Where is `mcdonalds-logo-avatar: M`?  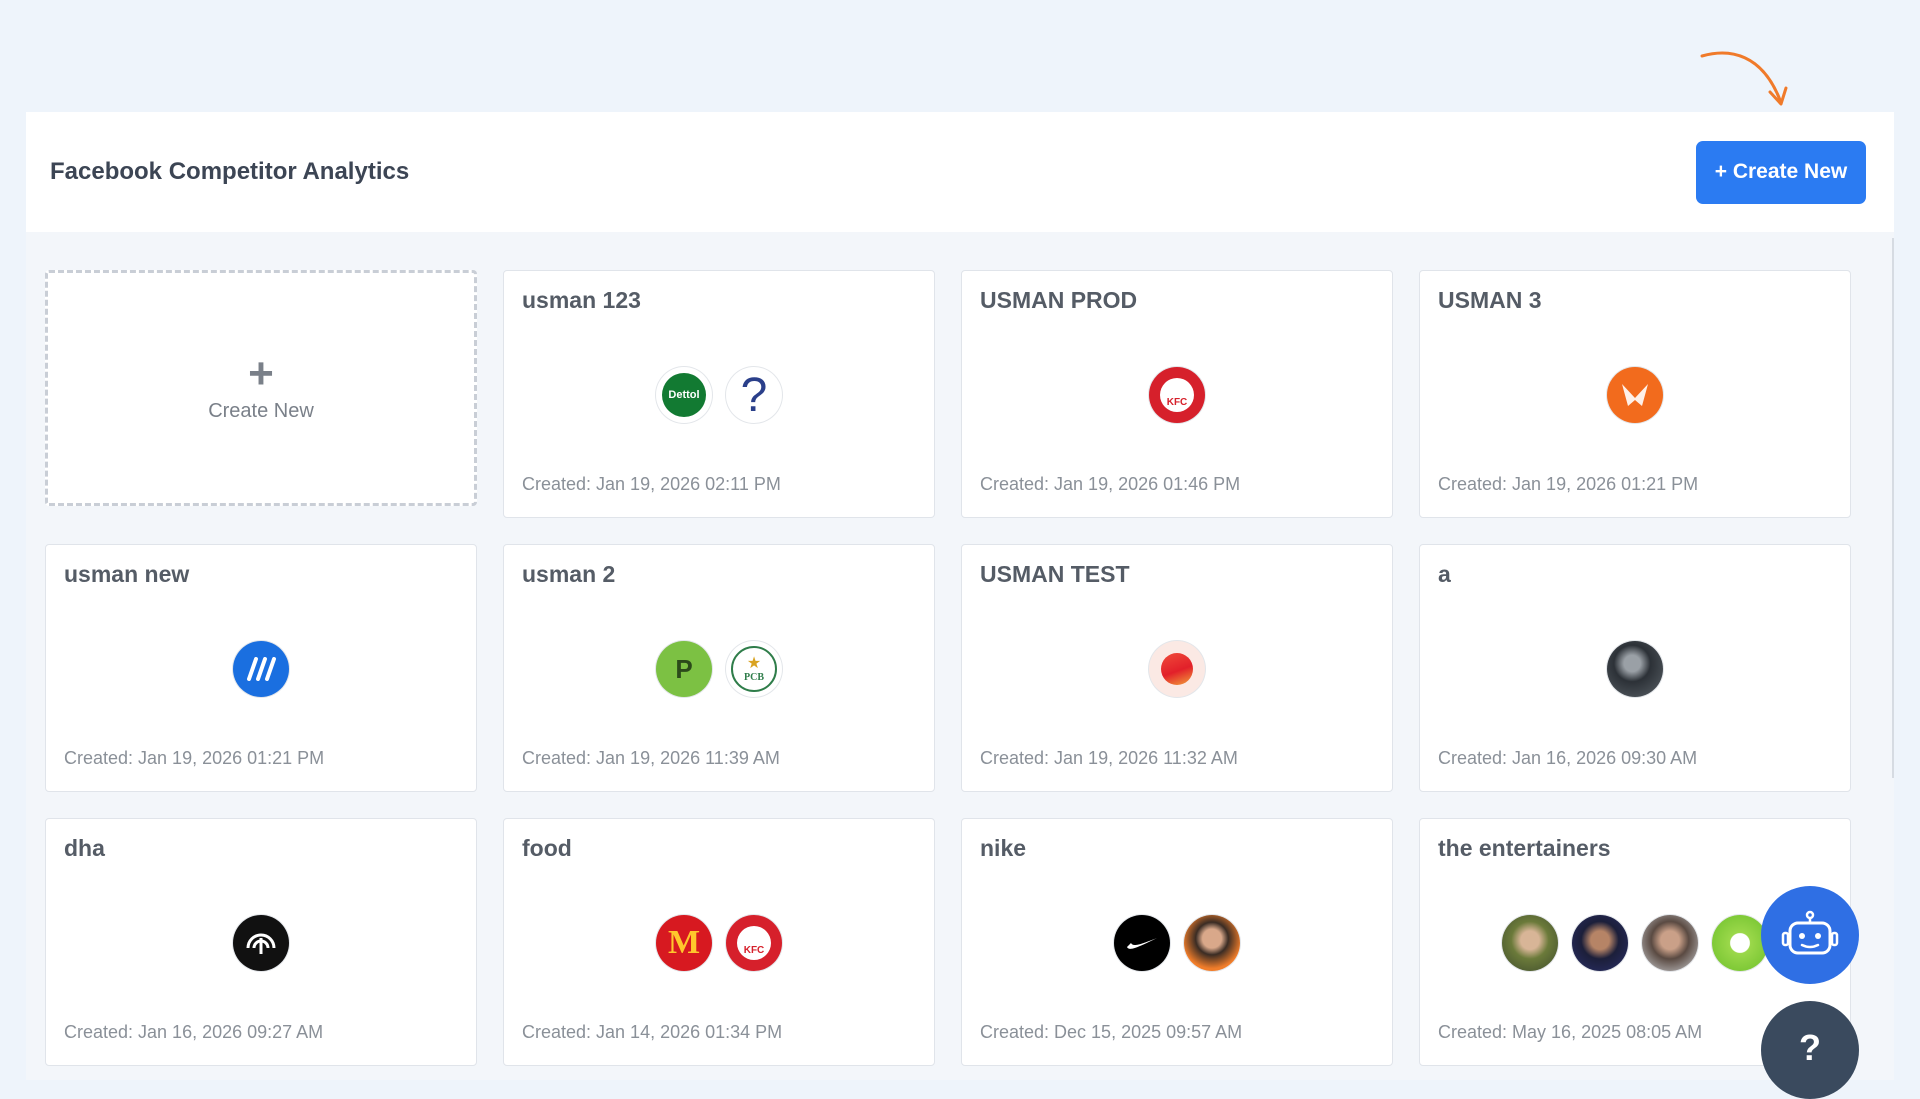 mcdonalds-logo-avatar: M is located at coordinates (684, 943).